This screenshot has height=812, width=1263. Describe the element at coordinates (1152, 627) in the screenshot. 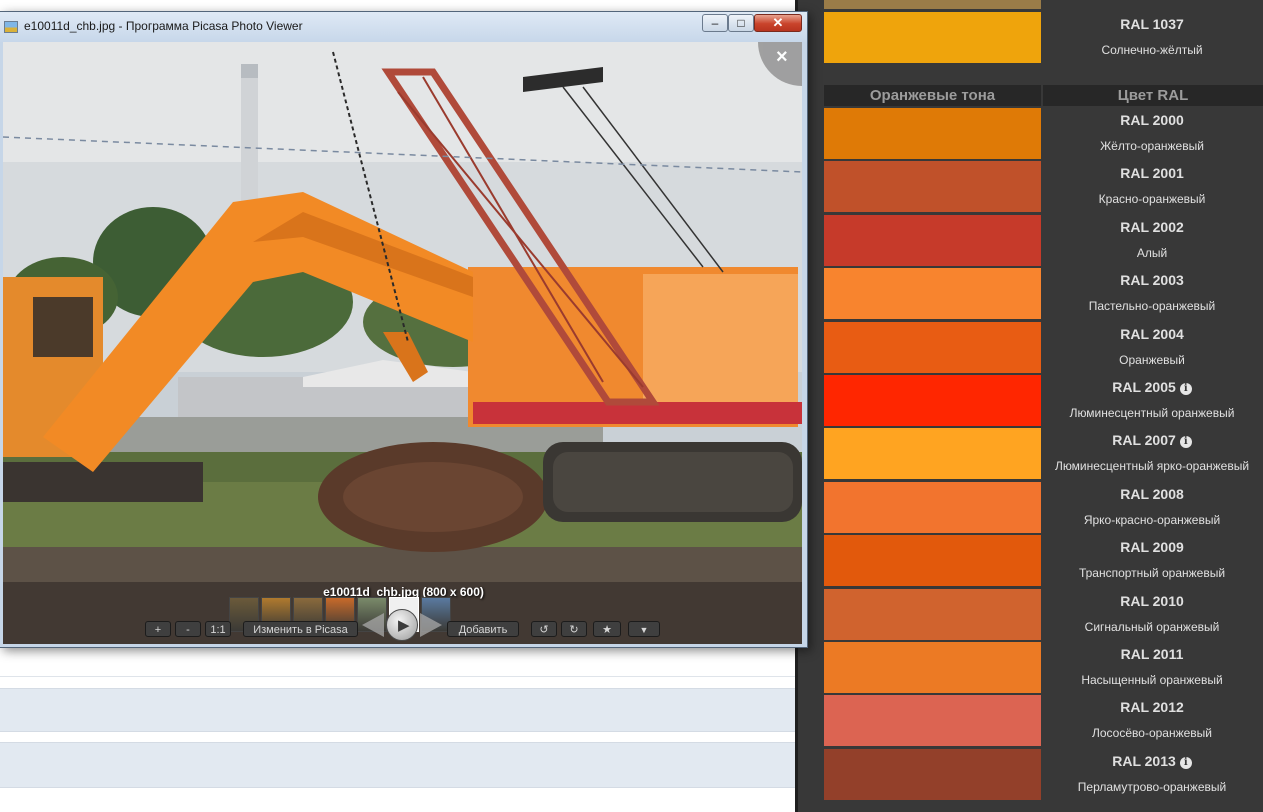

I see `ral-name: Сигнальный оранжевый` at that location.